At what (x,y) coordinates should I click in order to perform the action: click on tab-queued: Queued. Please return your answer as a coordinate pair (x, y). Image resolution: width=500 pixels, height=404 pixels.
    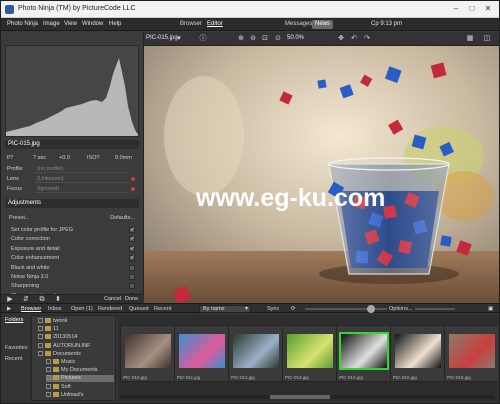
    Looking at the image, I should click on (139, 309).